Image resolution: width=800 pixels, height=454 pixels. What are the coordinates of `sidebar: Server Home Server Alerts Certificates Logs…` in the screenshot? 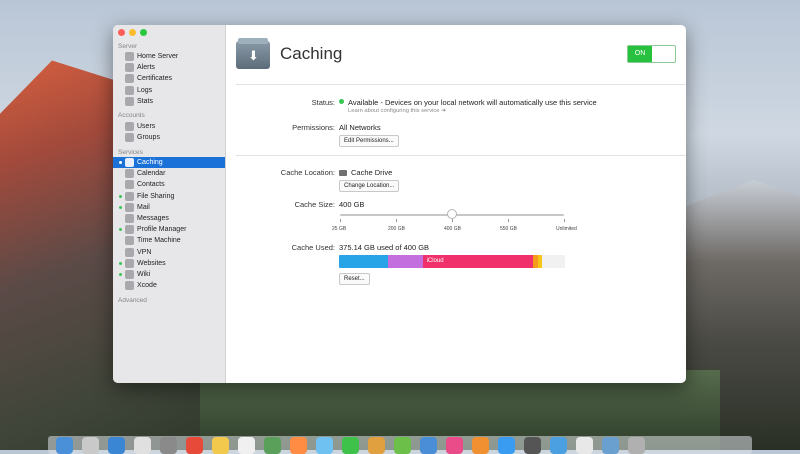 It's located at (169, 204).